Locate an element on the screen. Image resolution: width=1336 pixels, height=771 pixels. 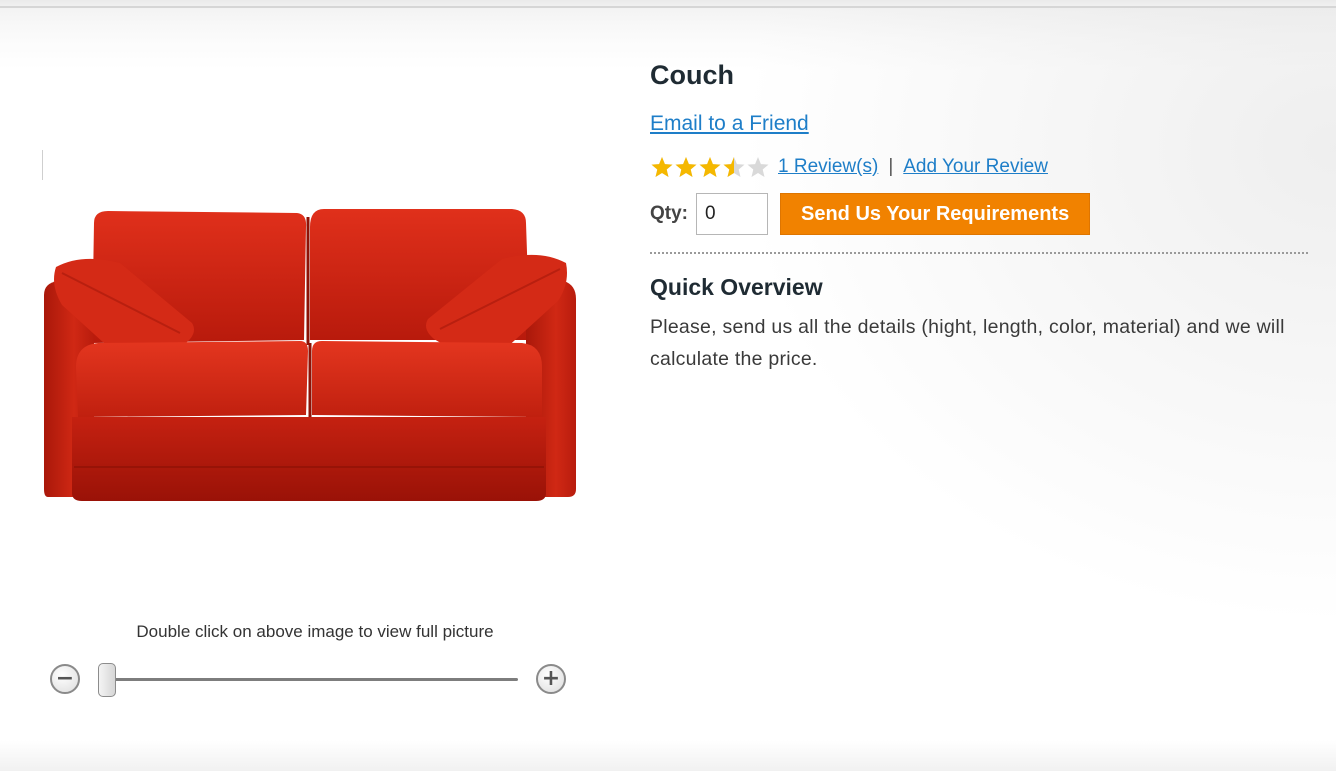
ratings-row: 1 Review(s) | Add Your Review is located at coordinates (980, 167).